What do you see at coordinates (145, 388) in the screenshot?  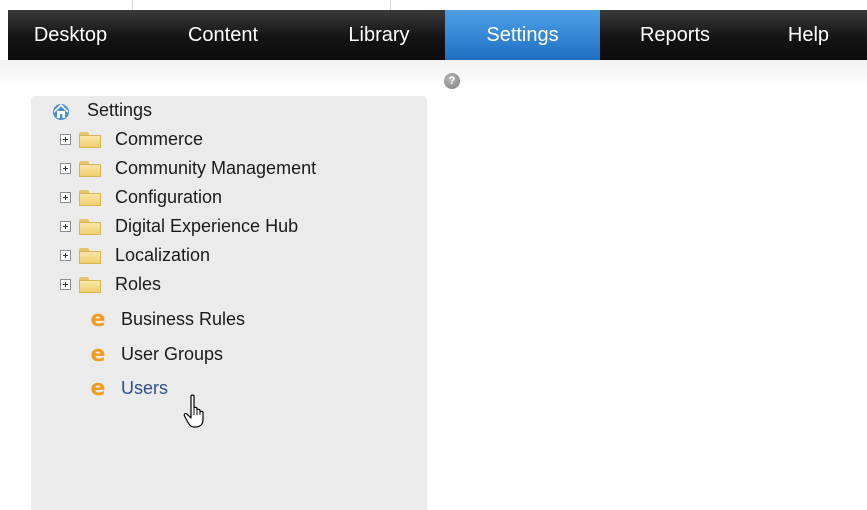 I see `tree-label: Users` at bounding box center [145, 388].